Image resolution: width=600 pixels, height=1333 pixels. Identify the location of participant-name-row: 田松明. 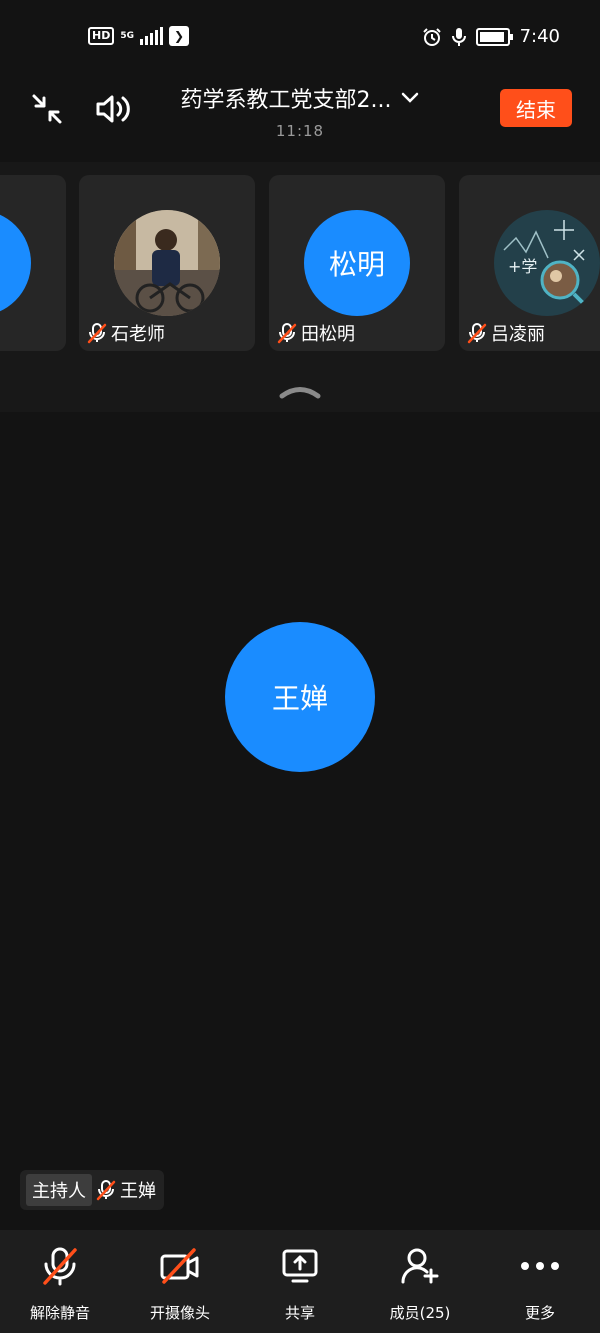
(316, 333).